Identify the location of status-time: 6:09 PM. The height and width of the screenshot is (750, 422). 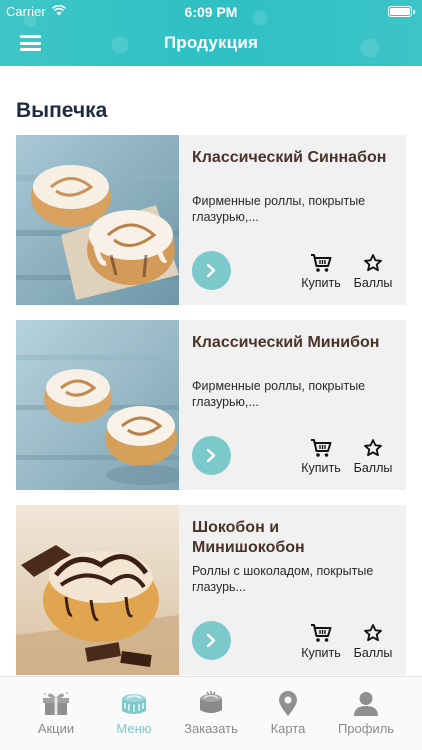
(211, 12).